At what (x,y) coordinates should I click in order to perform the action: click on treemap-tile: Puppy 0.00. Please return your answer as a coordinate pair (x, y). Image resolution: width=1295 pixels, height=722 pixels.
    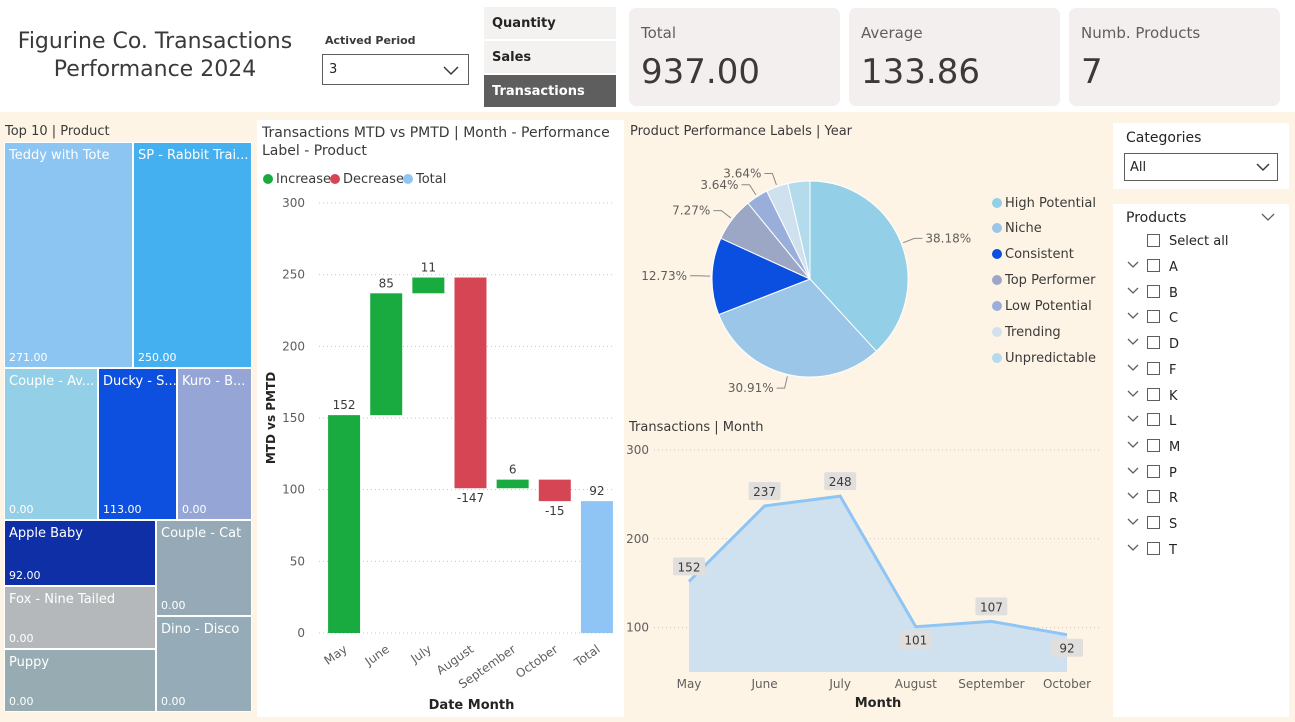
    Looking at the image, I should click on (80, 680).